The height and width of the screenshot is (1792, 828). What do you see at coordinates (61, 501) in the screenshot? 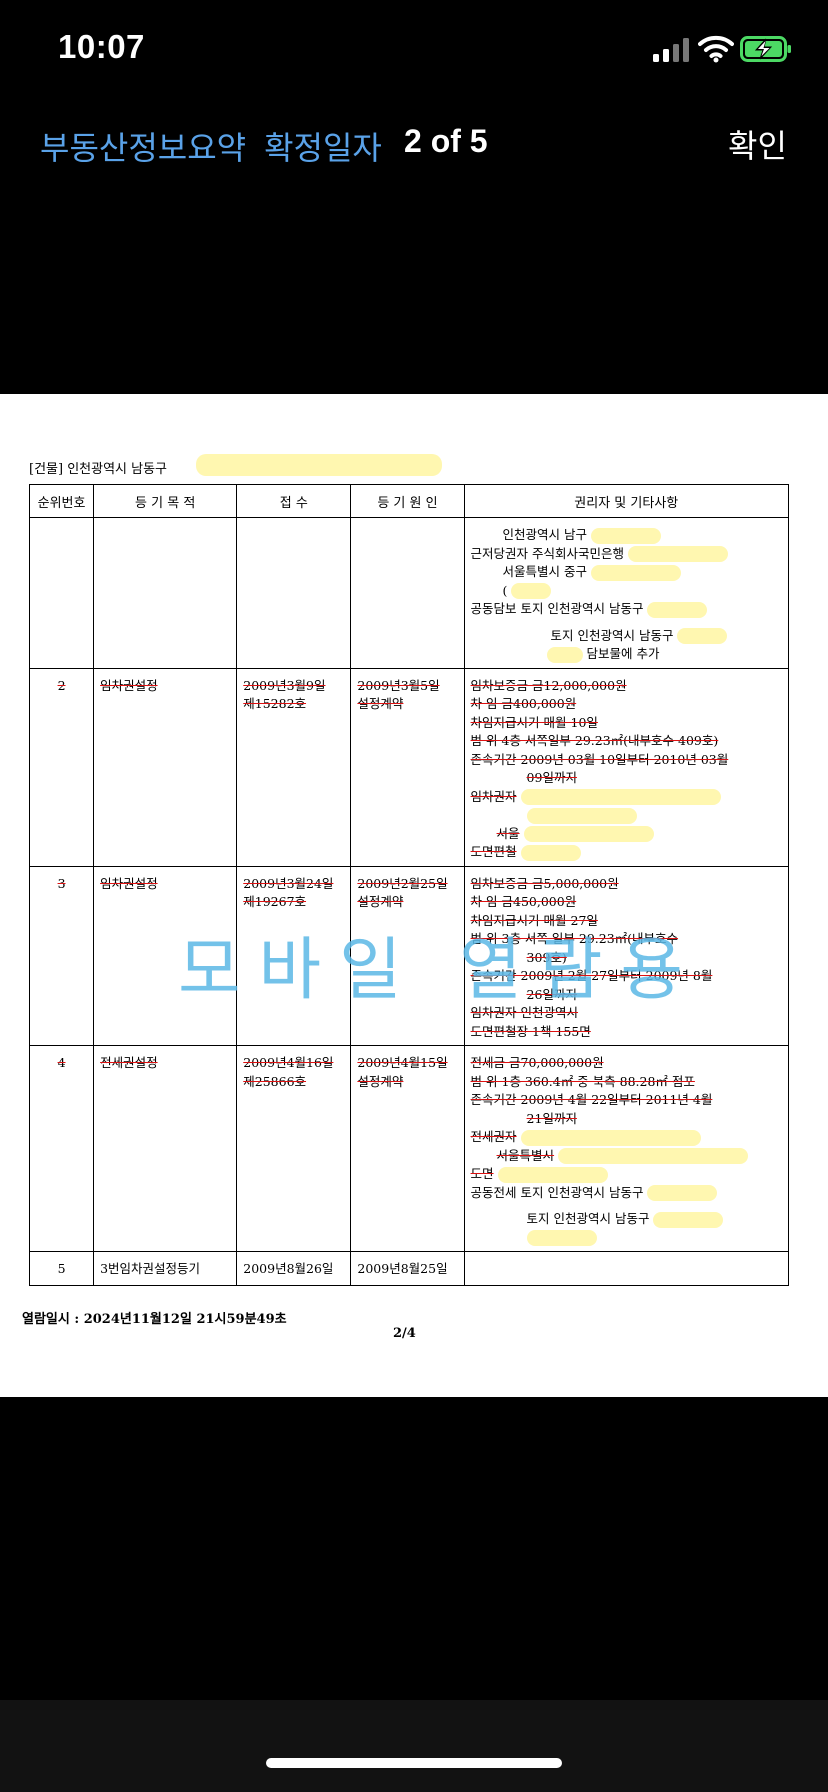
I see `header-rank: 순위번호` at bounding box center [61, 501].